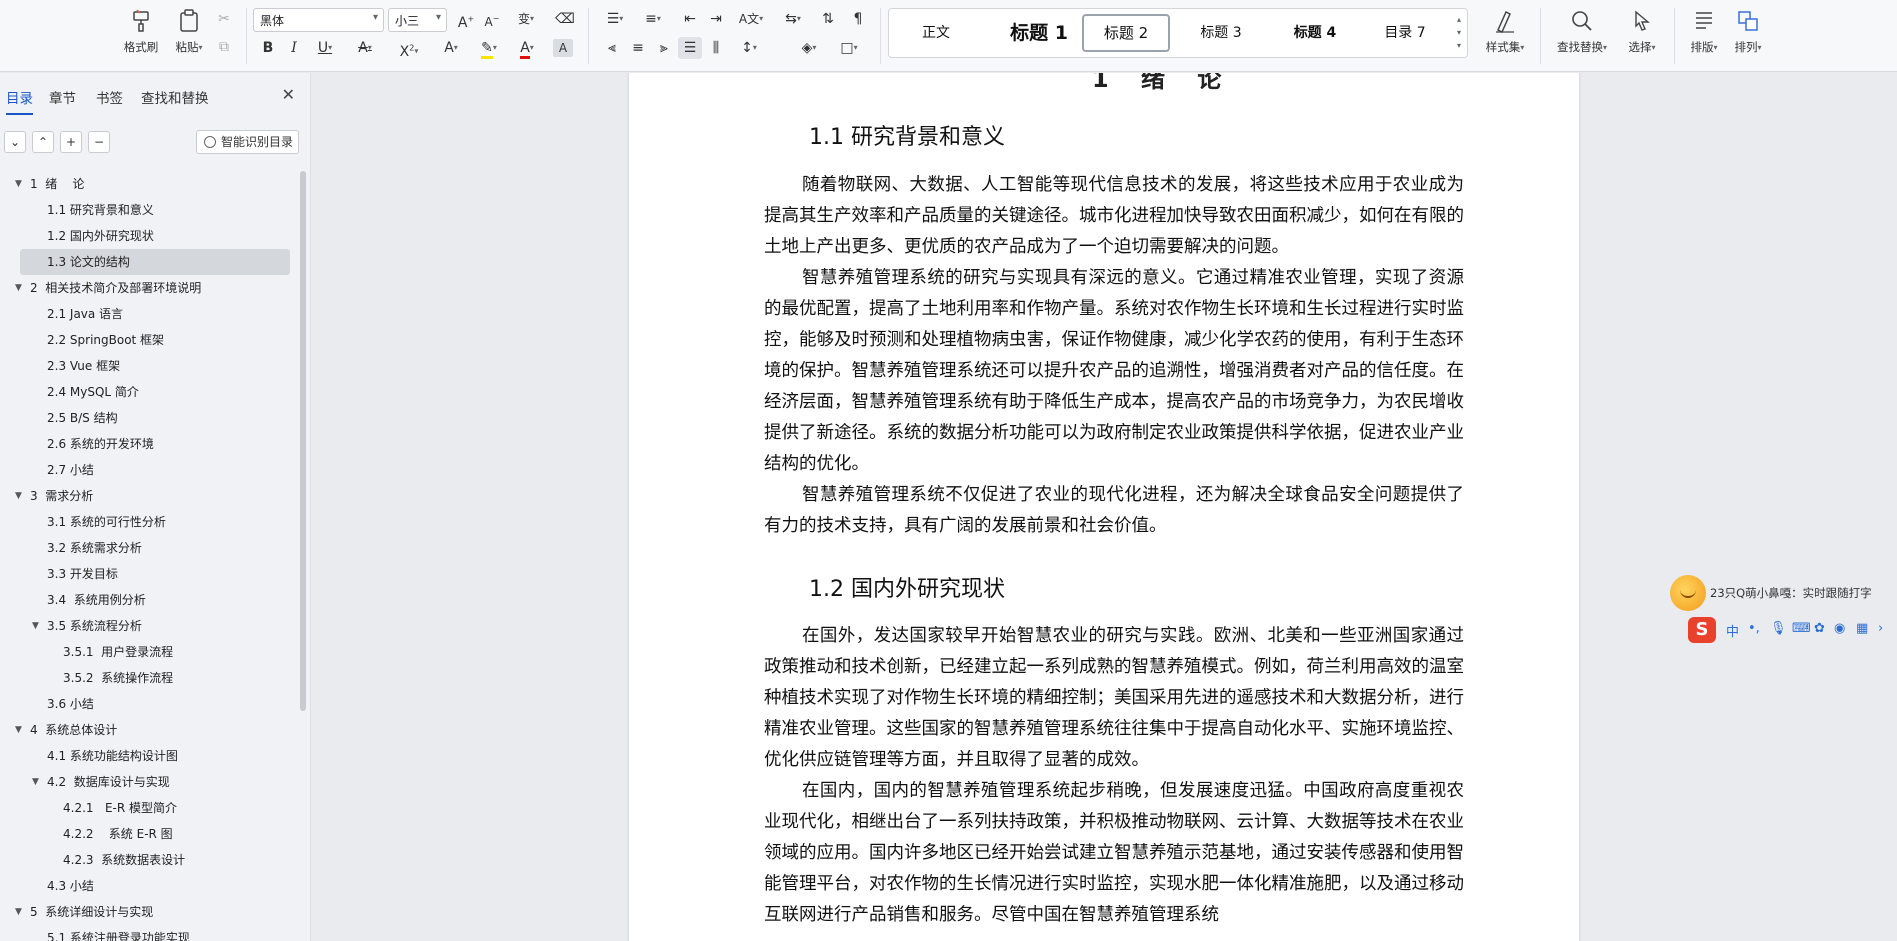 This screenshot has width=1897, height=941. What do you see at coordinates (150, 444) in the screenshot?
I see `toc-item: 2.6 系统的开发环境` at bounding box center [150, 444].